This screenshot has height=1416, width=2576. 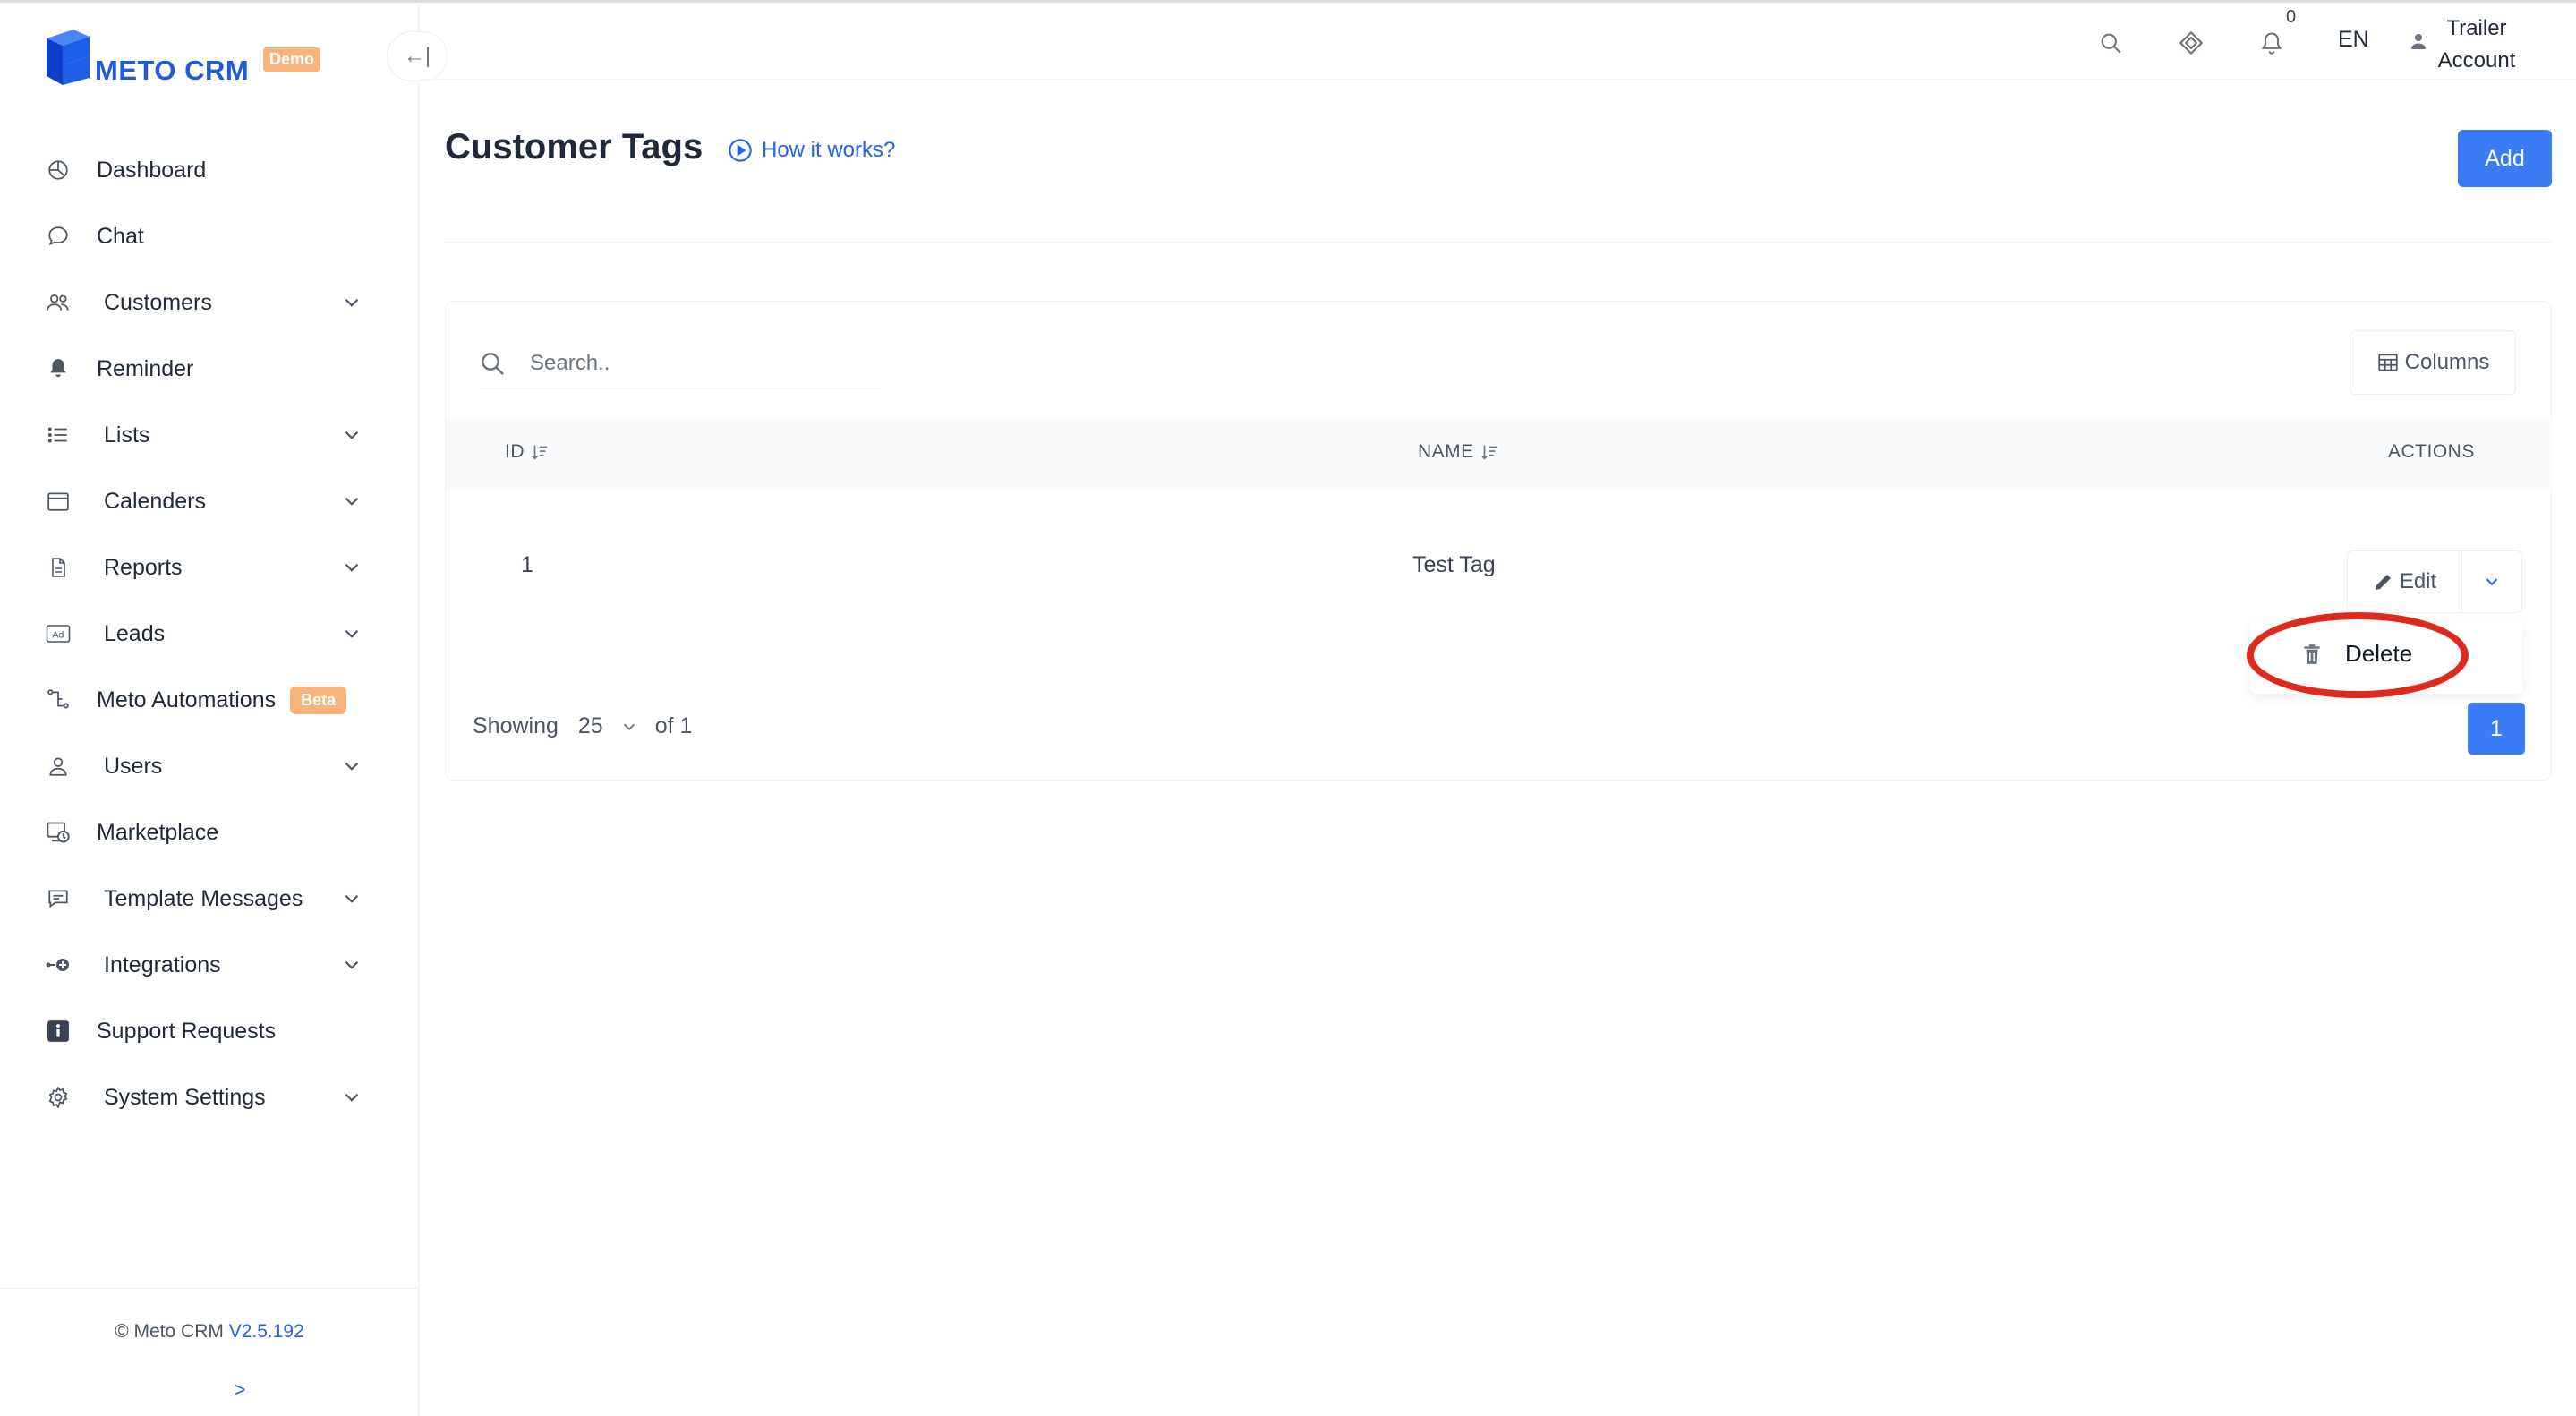 What do you see at coordinates (1454, 564) in the screenshot?
I see `cell-name: Test Tag` at bounding box center [1454, 564].